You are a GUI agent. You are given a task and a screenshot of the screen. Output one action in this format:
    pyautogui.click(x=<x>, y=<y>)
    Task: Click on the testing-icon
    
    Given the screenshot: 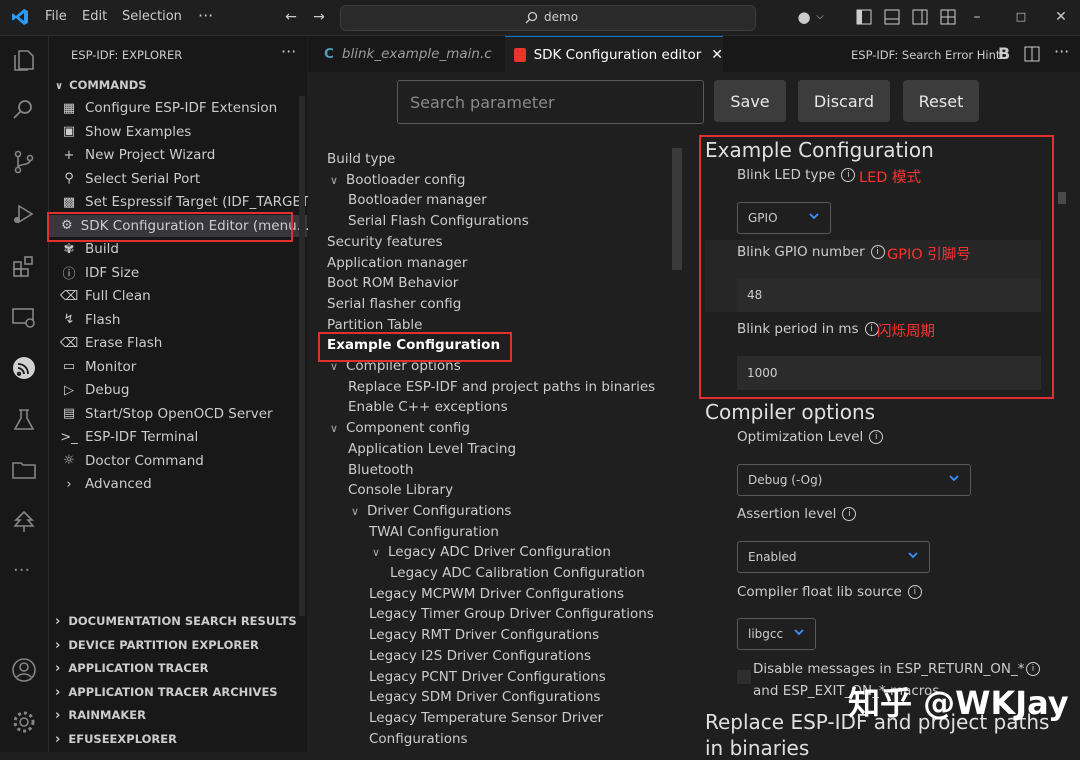 What is the action you would take?
    pyautogui.click(x=24, y=420)
    